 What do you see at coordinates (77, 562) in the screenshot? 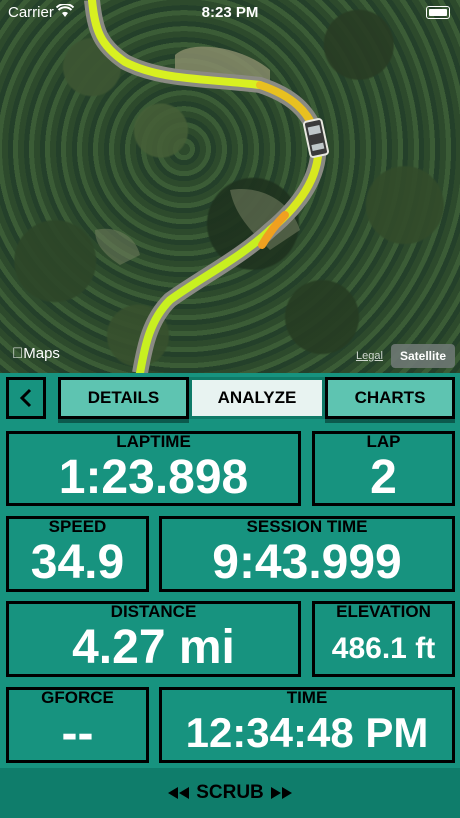
I see `speed-value: 34.9` at bounding box center [77, 562].